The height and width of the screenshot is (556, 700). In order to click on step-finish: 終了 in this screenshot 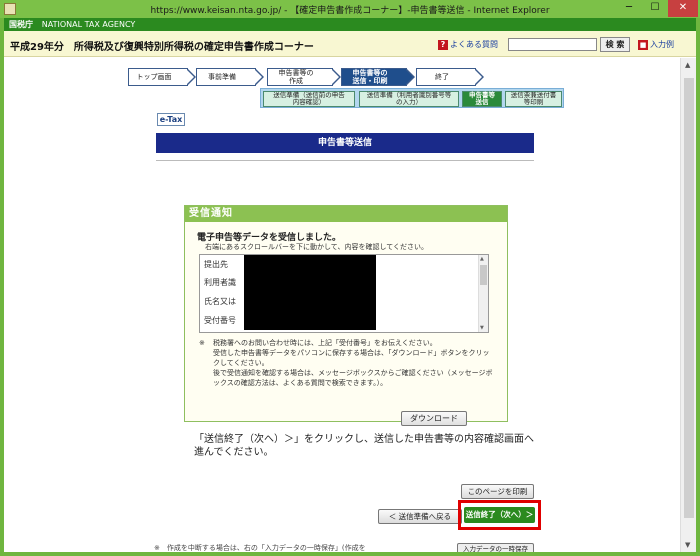, I will do `click(450, 77)`.